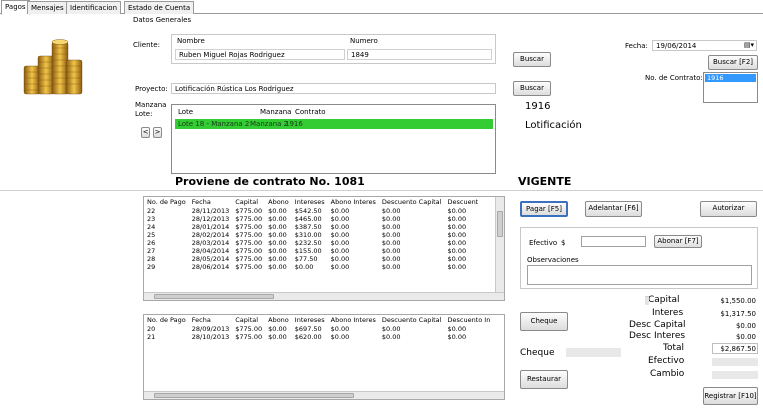 Image resolution: width=763 pixels, height=410 pixels. Describe the element at coordinates (636, 46) in the screenshot. I see `fecha-label: Fecha:` at that location.